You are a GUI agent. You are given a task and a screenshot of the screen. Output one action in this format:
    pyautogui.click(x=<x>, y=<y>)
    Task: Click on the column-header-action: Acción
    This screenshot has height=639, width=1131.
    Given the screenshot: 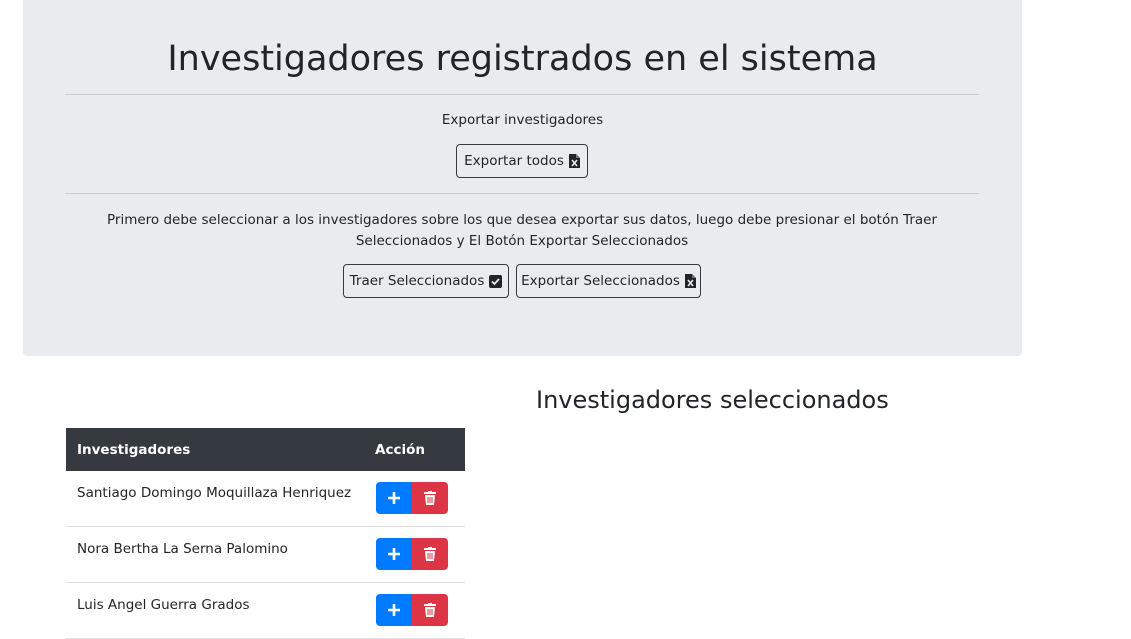 What is the action you would take?
    pyautogui.click(x=400, y=449)
    